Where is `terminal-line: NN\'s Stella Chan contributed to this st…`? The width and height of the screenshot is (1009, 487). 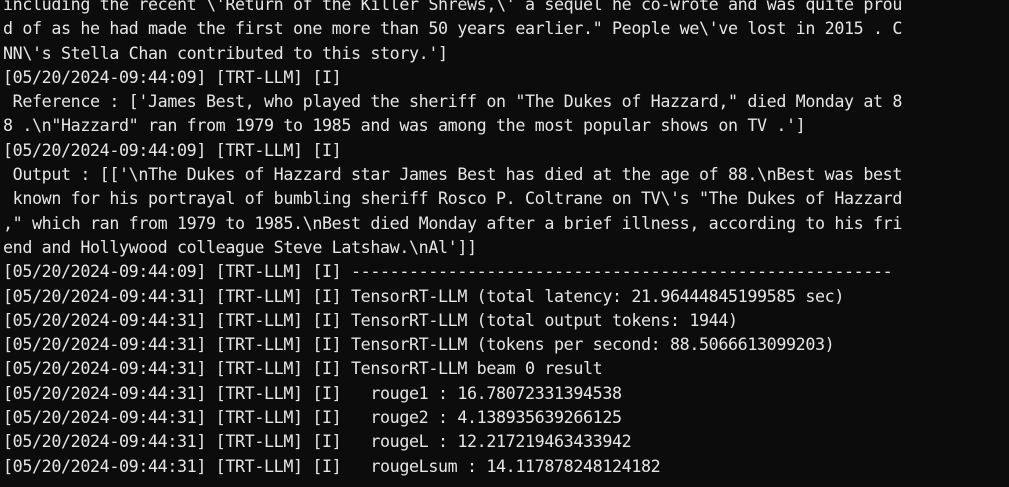 terminal-line: NN\'s Stella Chan contributed to this st… is located at coordinates (225, 52).